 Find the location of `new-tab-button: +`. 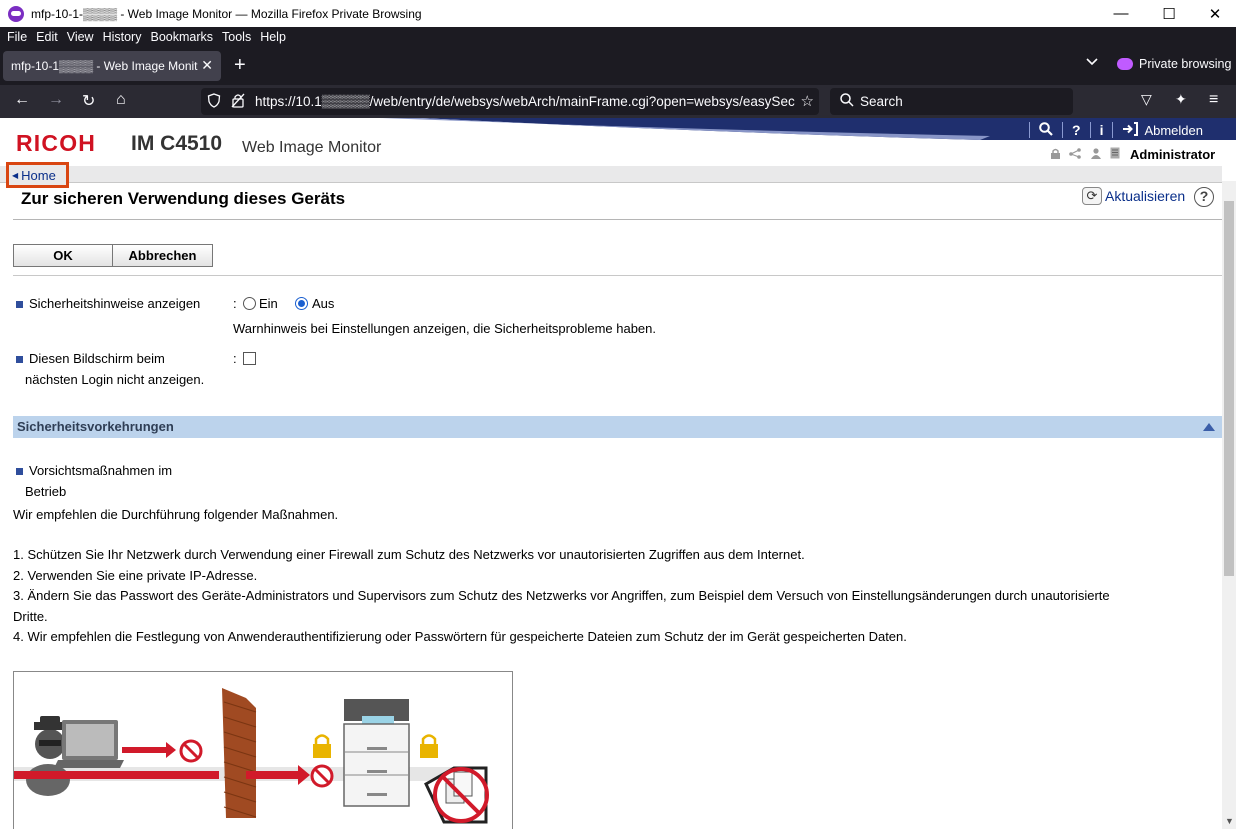

new-tab-button: + is located at coordinates (240, 65).